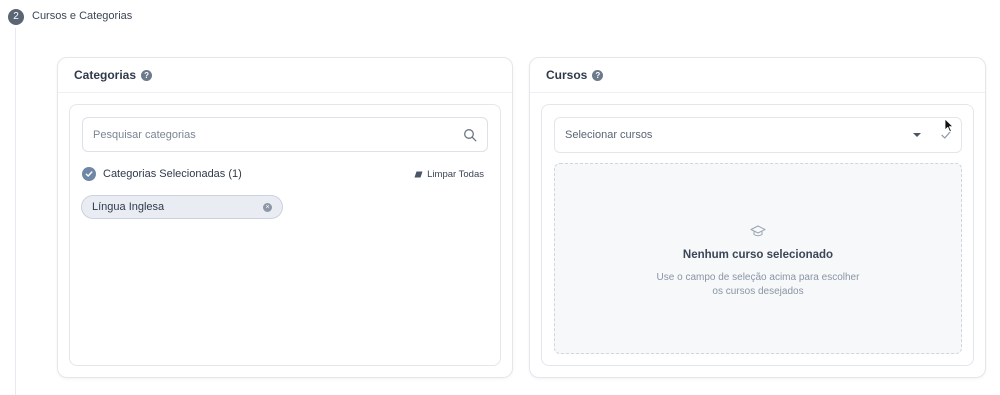 The height and width of the screenshot is (395, 1000). I want to click on graduation-cap-icon, so click(758, 231).